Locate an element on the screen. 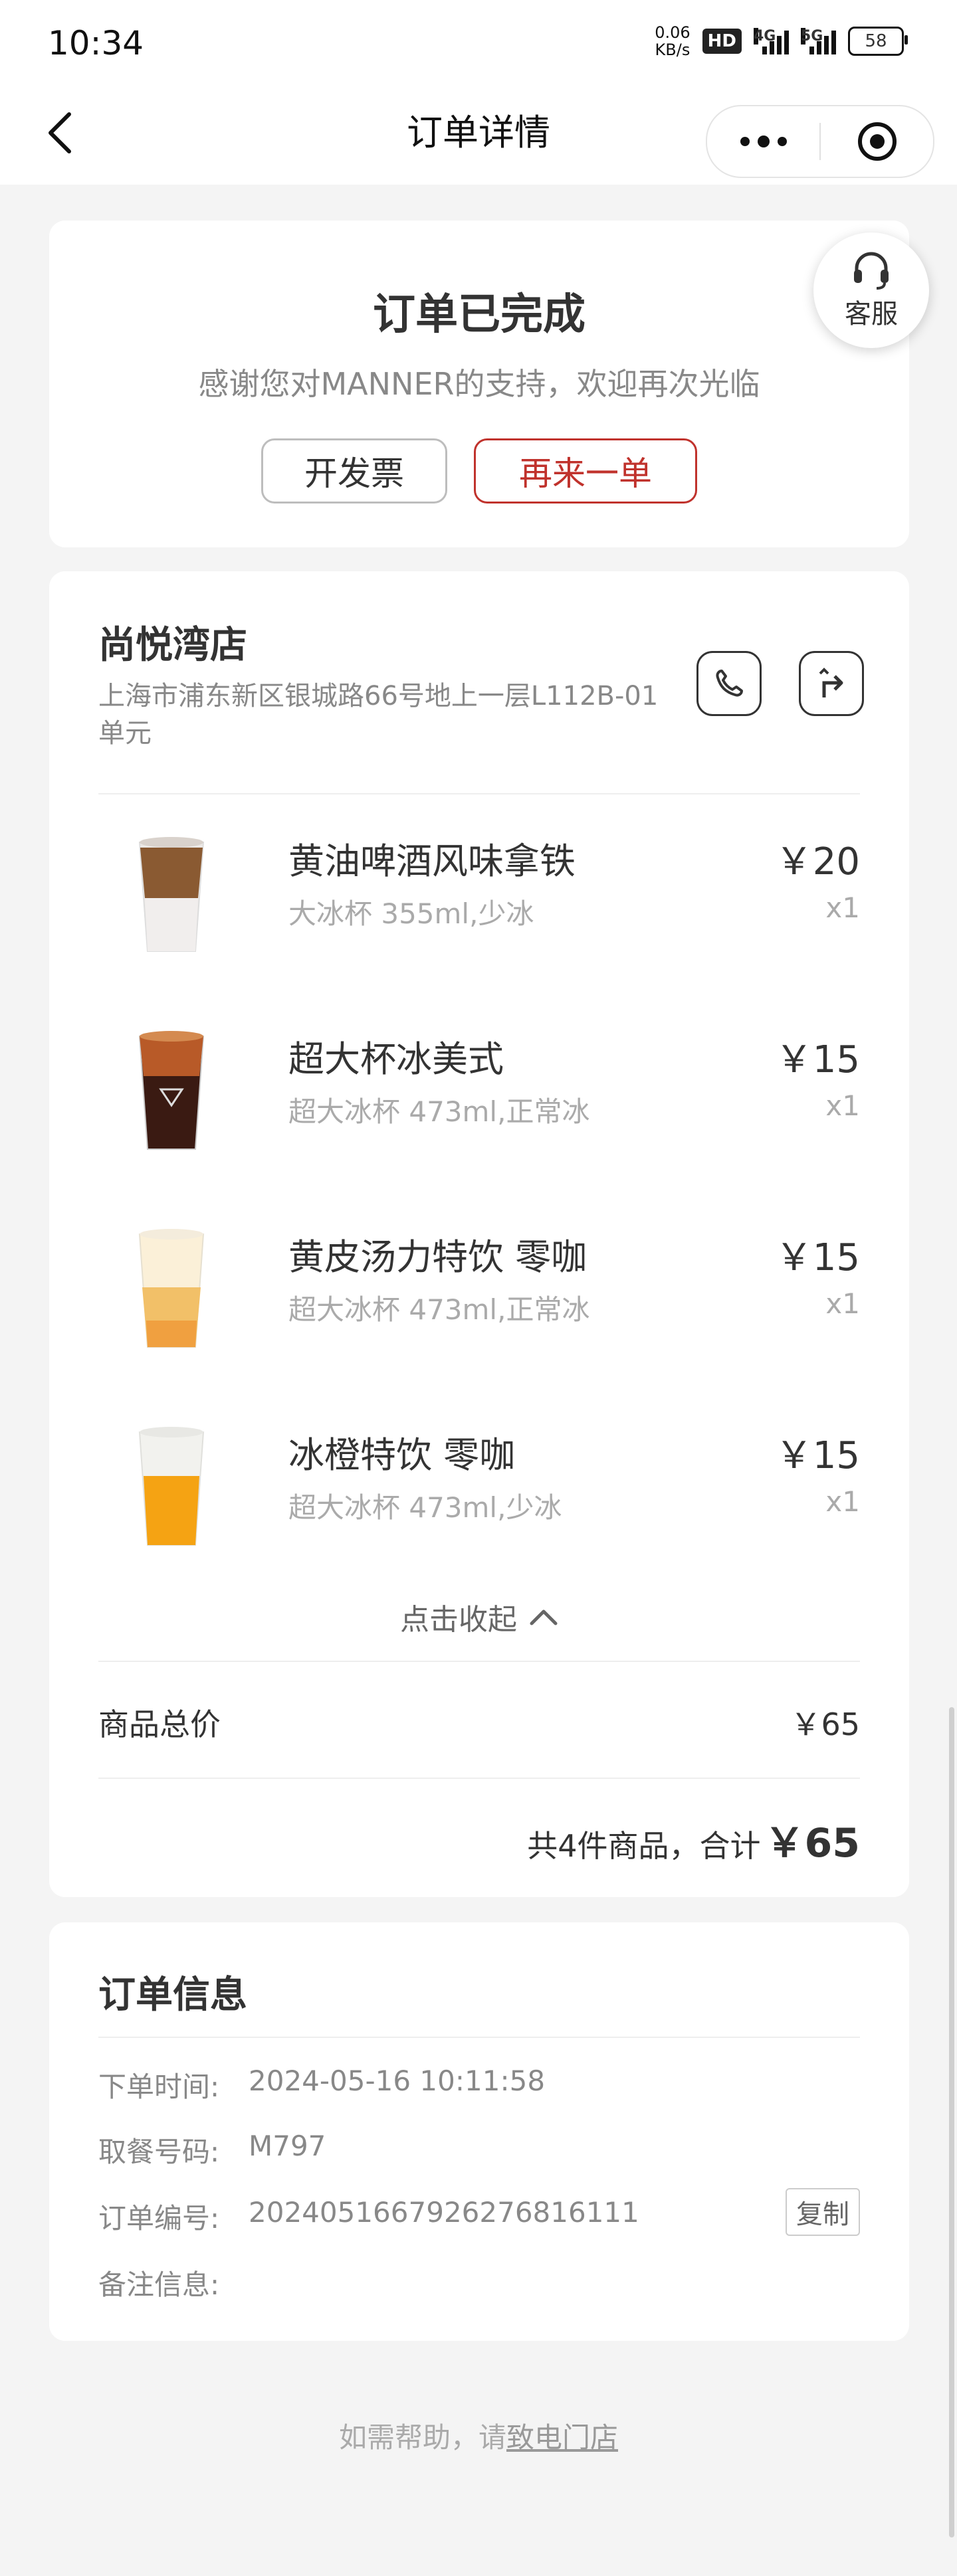 The height and width of the screenshot is (2576, 957). pickup-number-label: 取餐号码: is located at coordinates (159, 2152).